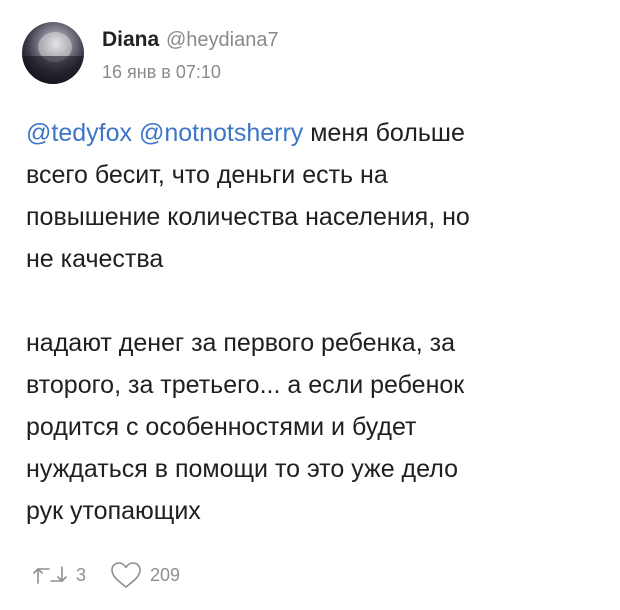 This screenshot has width=620, height=610. I want to click on tweet-text-line: нуждаться в помощи то это уже дело, so click(242, 469).